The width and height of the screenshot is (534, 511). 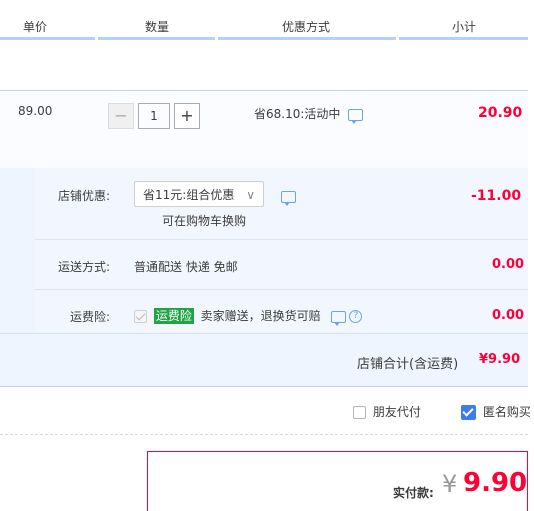 What do you see at coordinates (413, 493) in the screenshot?
I see `payment-label: 实付款:` at bounding box center [413, 493].